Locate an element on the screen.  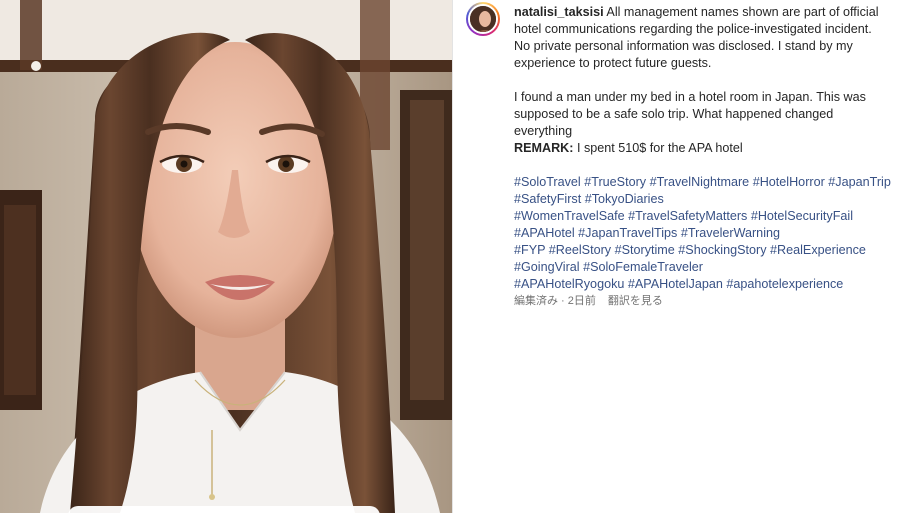
remark-text: I spent 510$ for the APA hotel is located at coordinates (658, 148).